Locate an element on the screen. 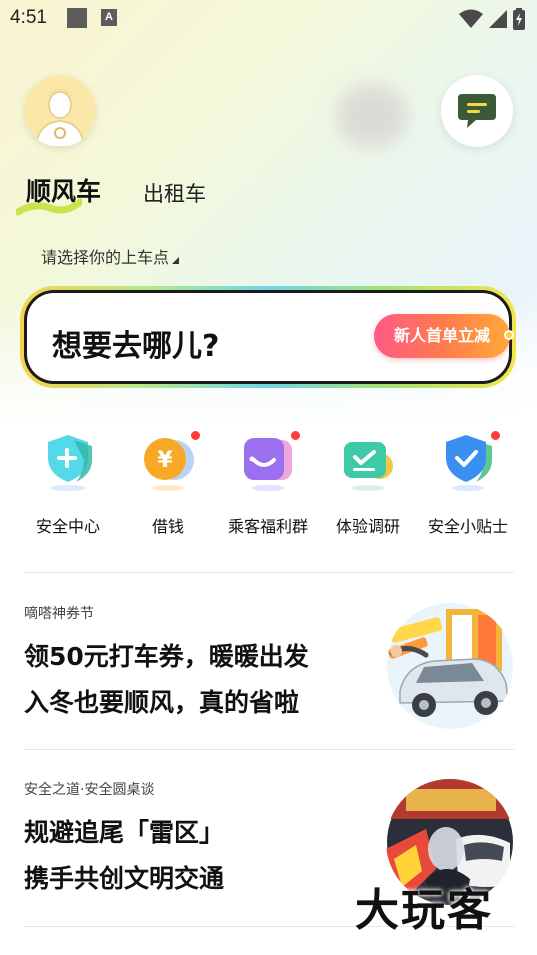 Image resolution: width=537 pixels, height=955 pixels. promo-dot is located at coordinates (509, 335).